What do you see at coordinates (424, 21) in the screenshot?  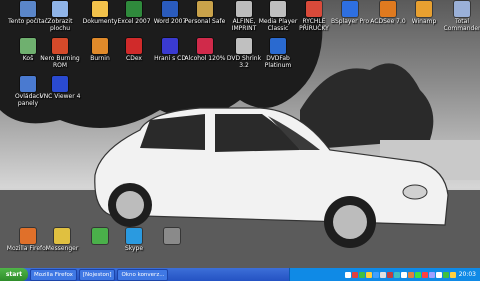 I see `desktop-icon-label: Winamp` at bounding box center [424, 21].